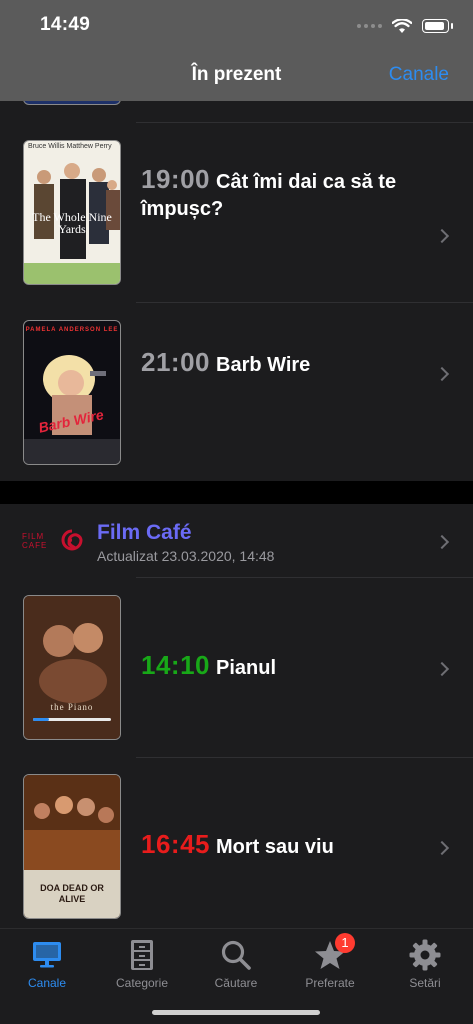 The height and width of the screenshot is (1024, 473). I want to click on show-info: 14:10 Pianul, so click(279, 667).